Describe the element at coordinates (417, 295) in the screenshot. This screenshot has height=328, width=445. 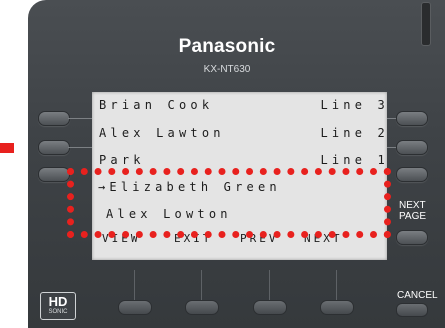
I see `cancel-label: CANCEL` at that location.